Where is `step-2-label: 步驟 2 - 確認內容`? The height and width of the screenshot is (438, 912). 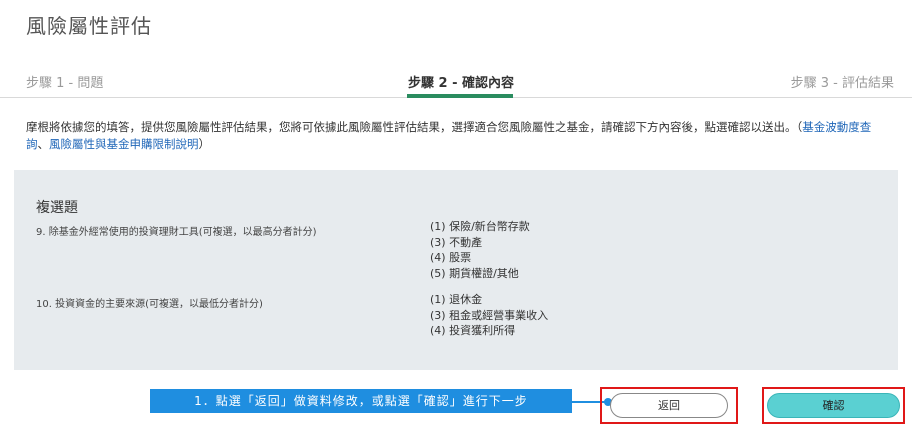
step-2-label: 步驟 2 - 確認內容 is located at coordinates (461, 83).